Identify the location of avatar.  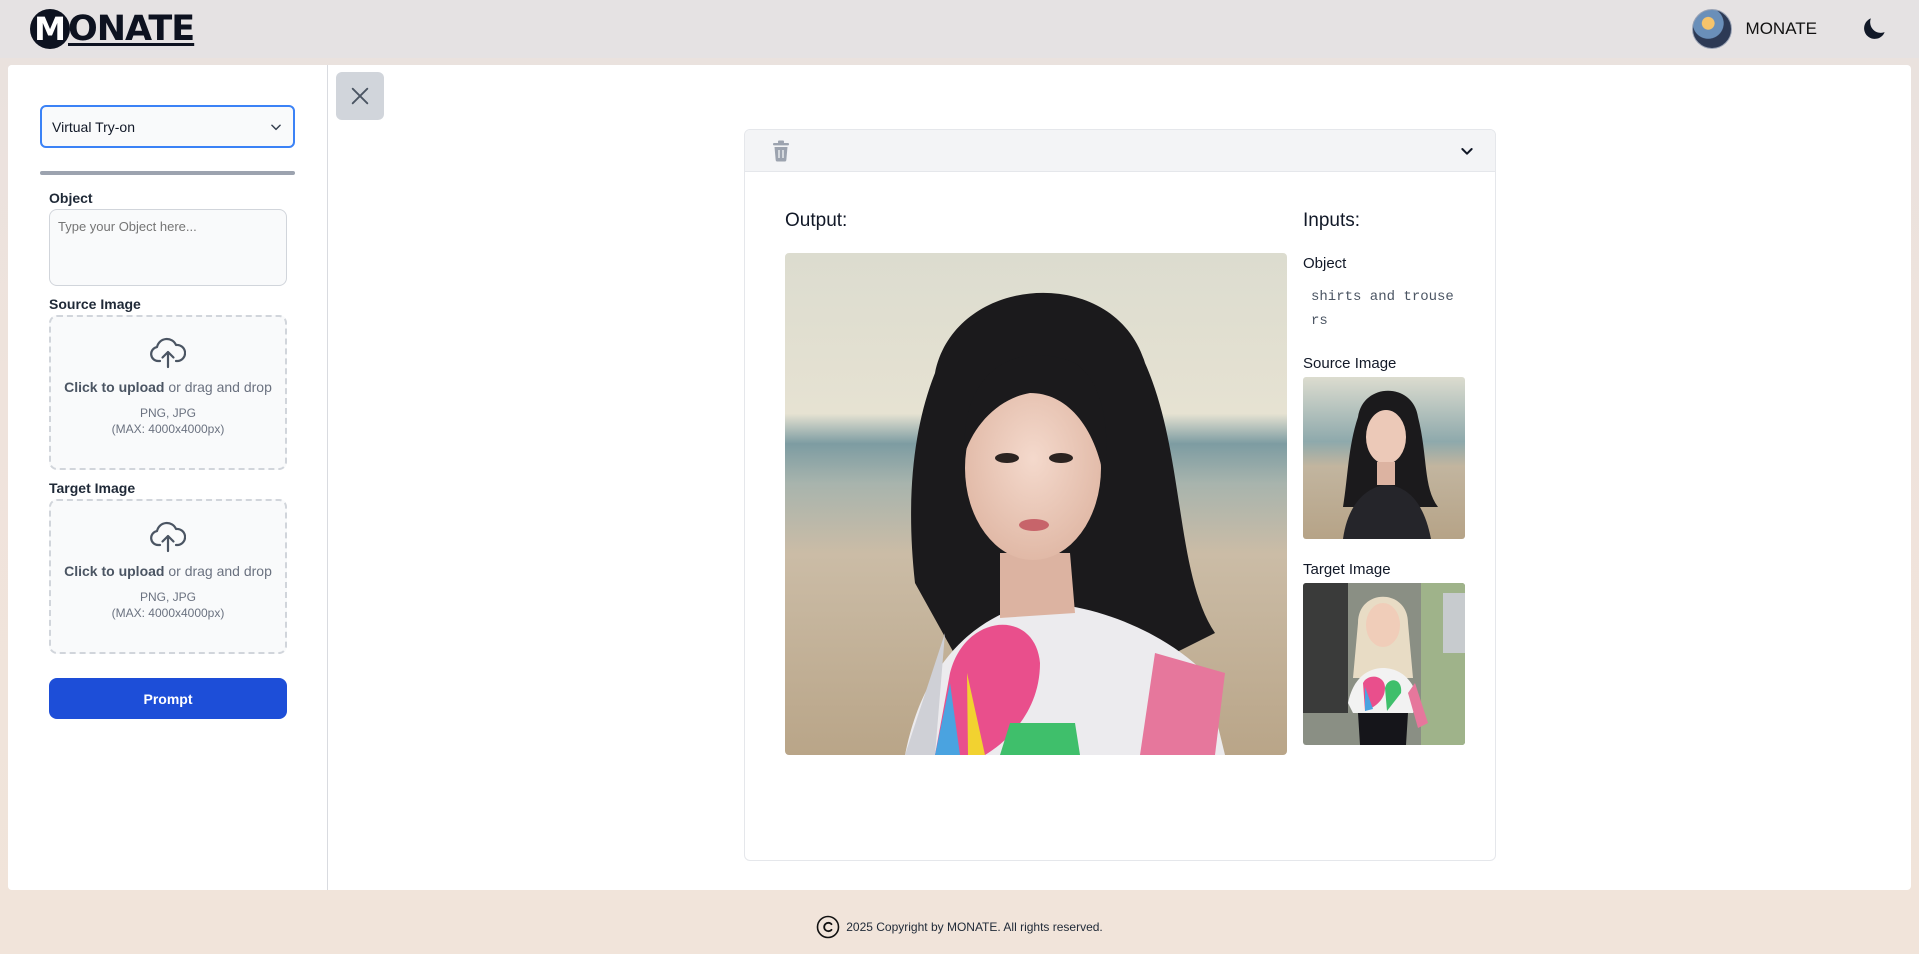
(1711, 29).